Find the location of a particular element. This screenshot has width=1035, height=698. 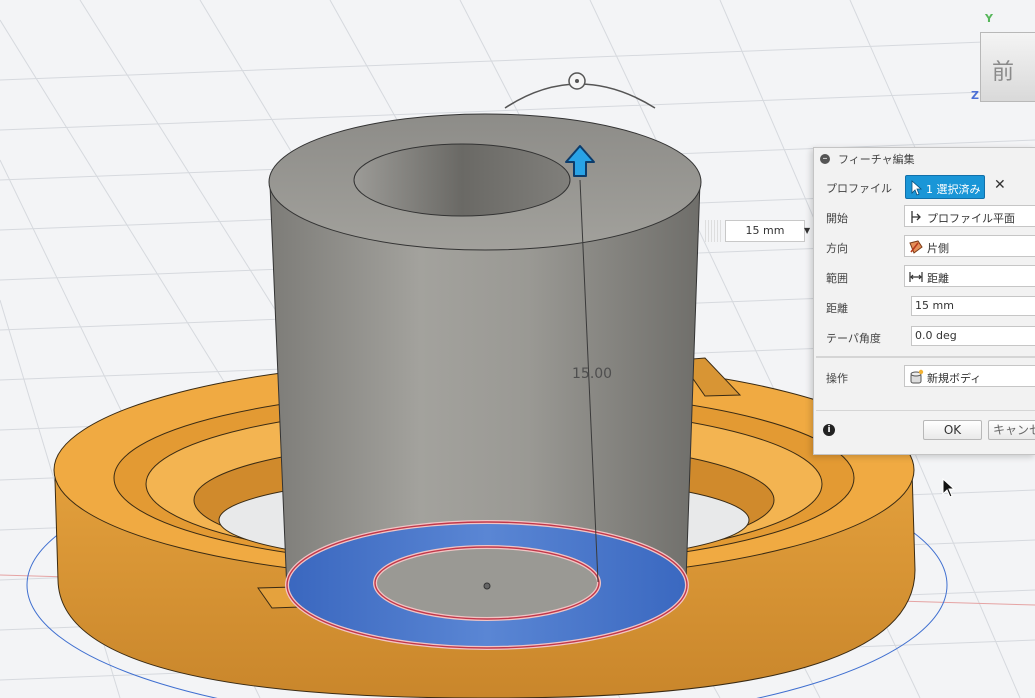

profile-select-button: 1 選択済み is located at coordinates (945, 187).